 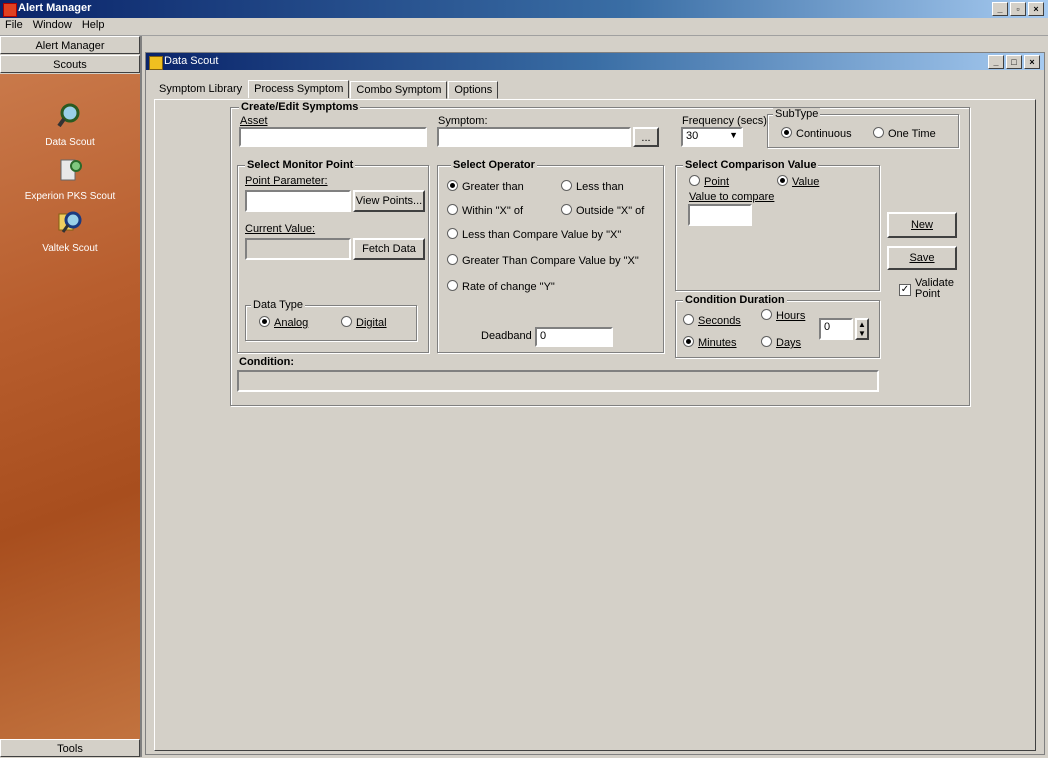 I want to click on experion-scout-icon, so click(x=71, y=170).